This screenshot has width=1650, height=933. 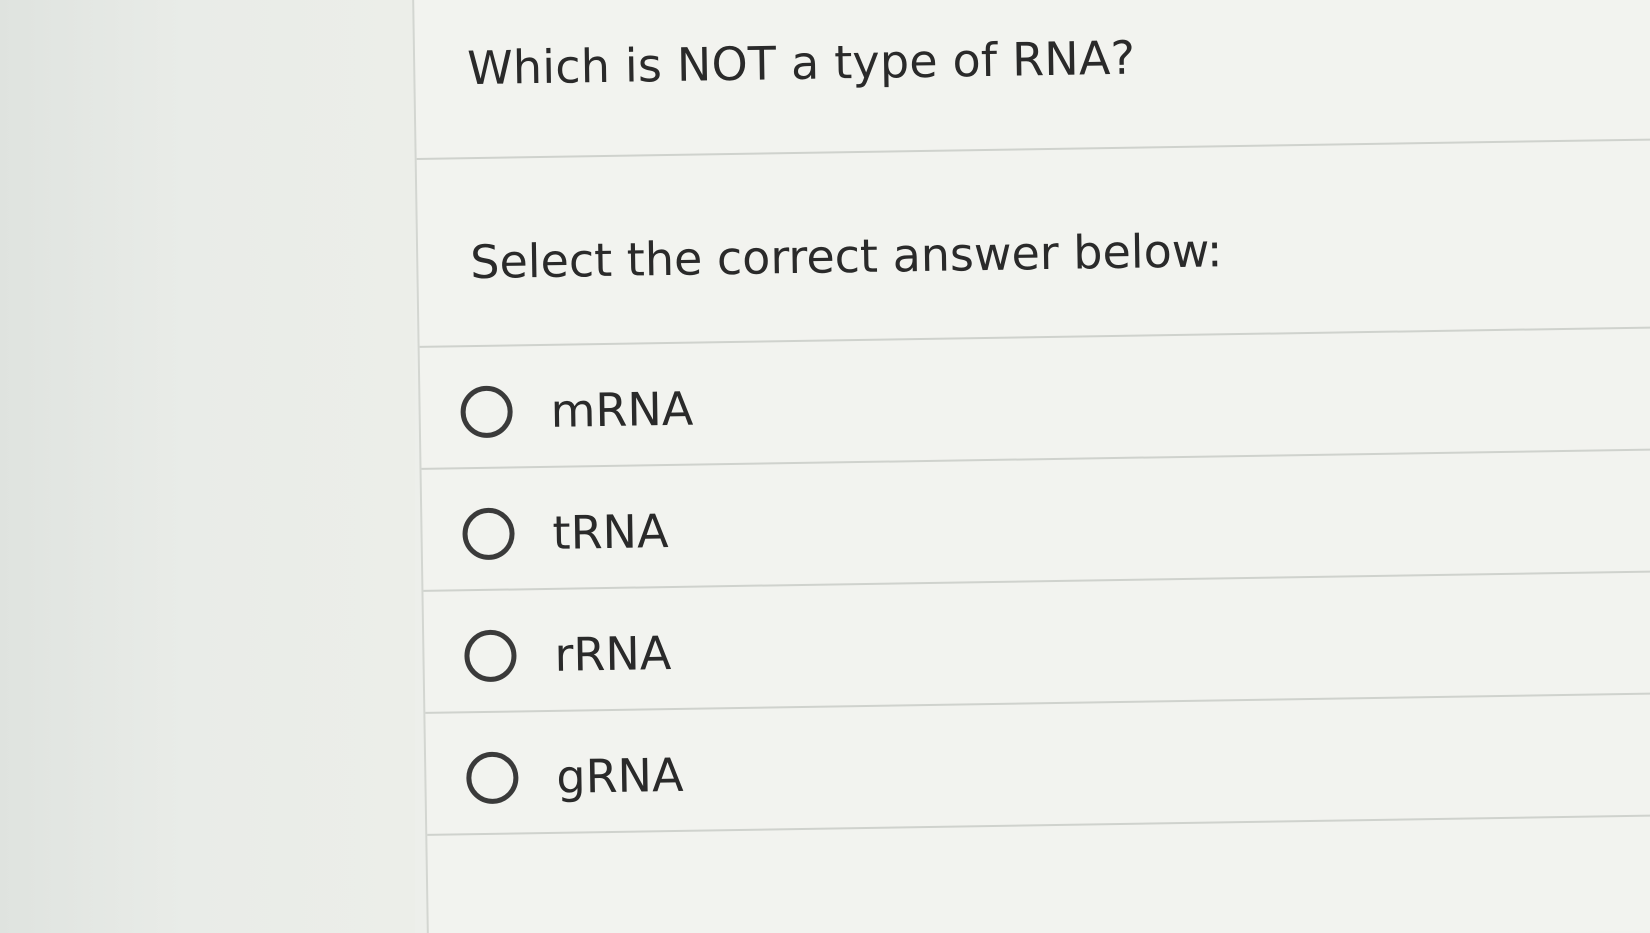 What do you see at coordinates (613, 654) in the screenshot?
I see `option-label: rRNA` at bounding box center [613, 654].